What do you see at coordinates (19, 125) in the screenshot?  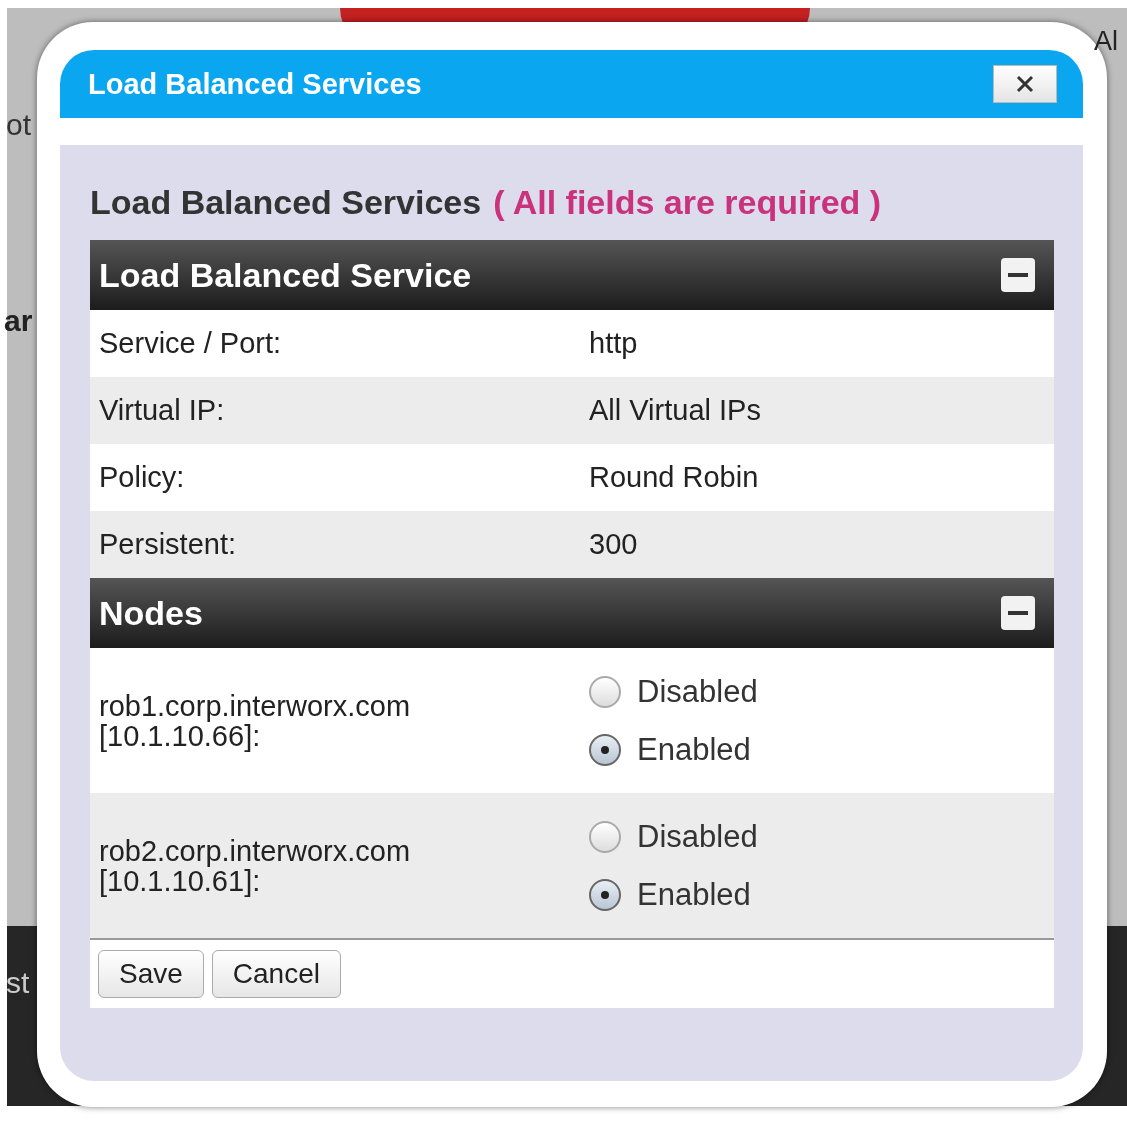 I see `background-text: ot` at bounding box center [19, 125].